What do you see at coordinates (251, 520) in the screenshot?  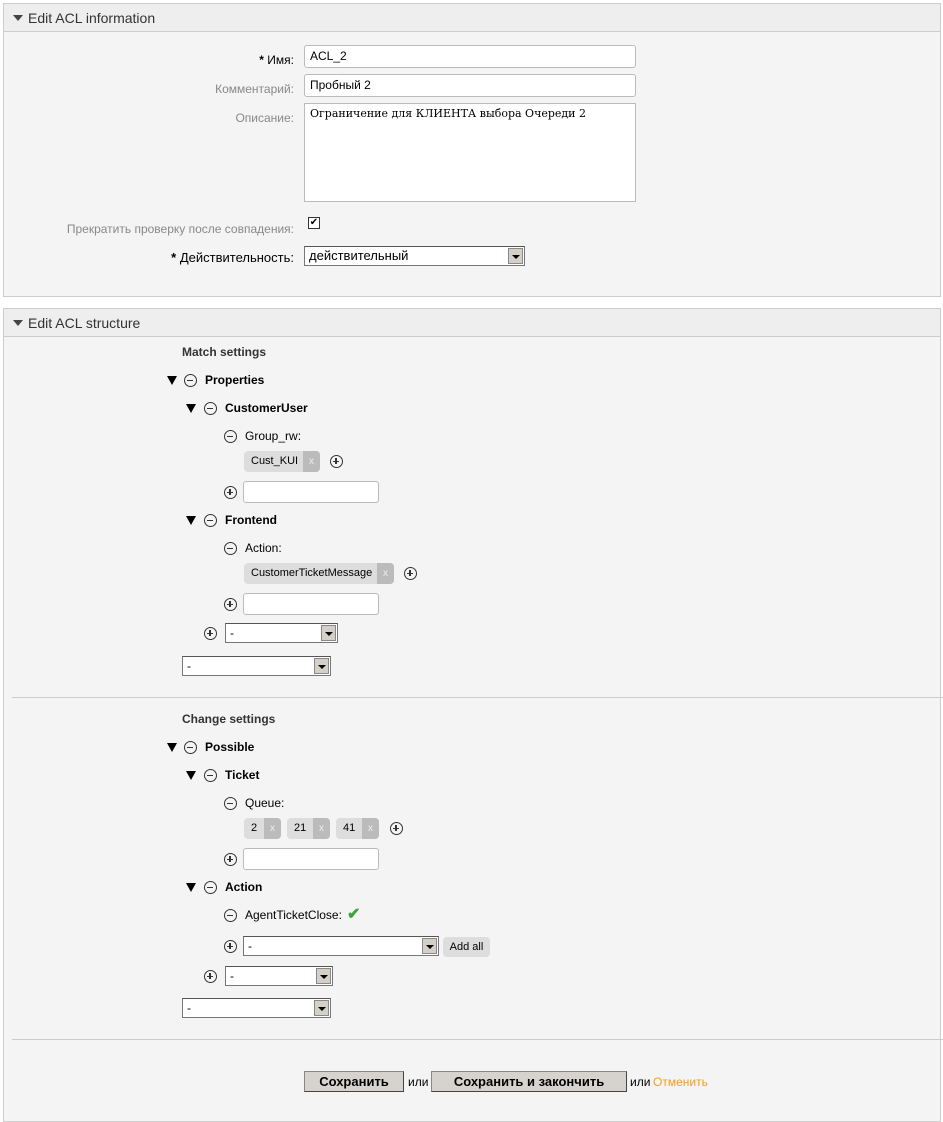 I see `tree-node-frontend: Frontend` at bounding box center [251, 520].